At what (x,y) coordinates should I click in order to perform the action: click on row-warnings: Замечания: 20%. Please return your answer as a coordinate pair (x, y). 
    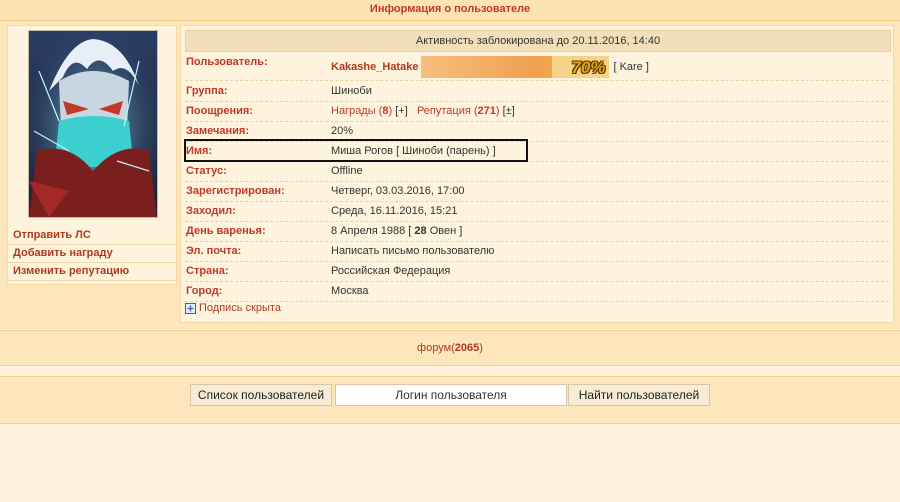
    Looking at the image, I should click on (537, 132).